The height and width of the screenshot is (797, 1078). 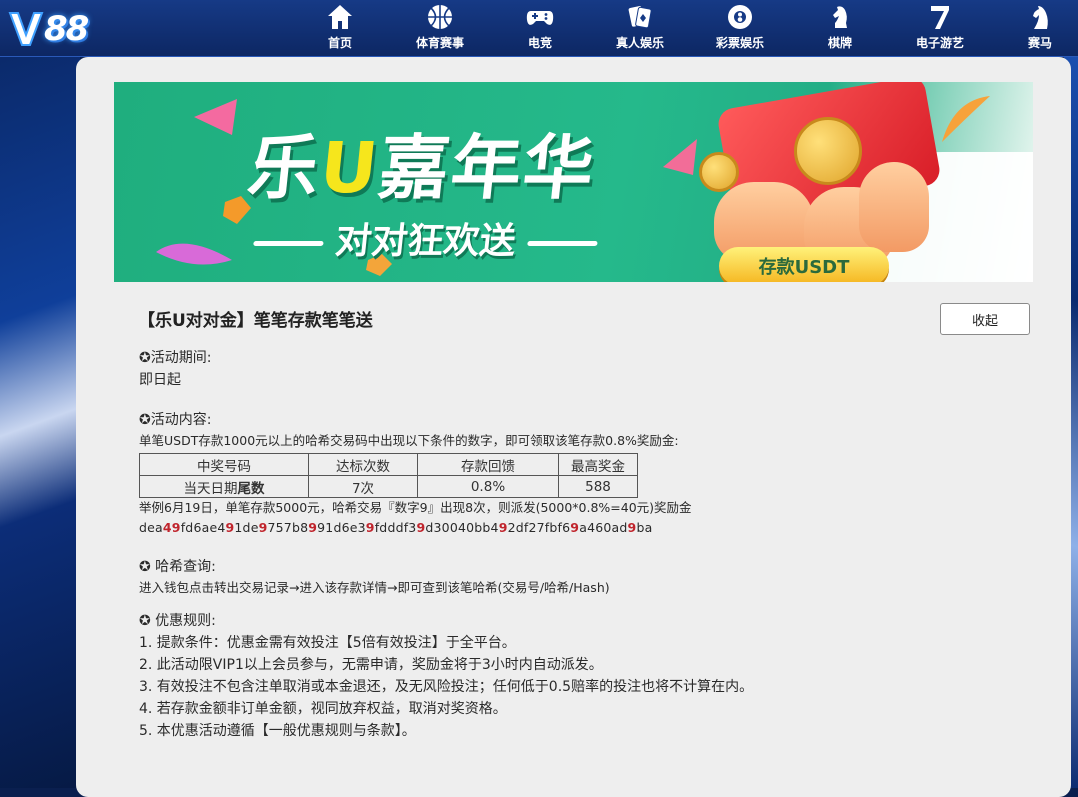 What do you see at coordinates (804, 264) in the screenshot?
I see `deposit-usdt-button: 存款USDT` at bounding box center [804, 264].